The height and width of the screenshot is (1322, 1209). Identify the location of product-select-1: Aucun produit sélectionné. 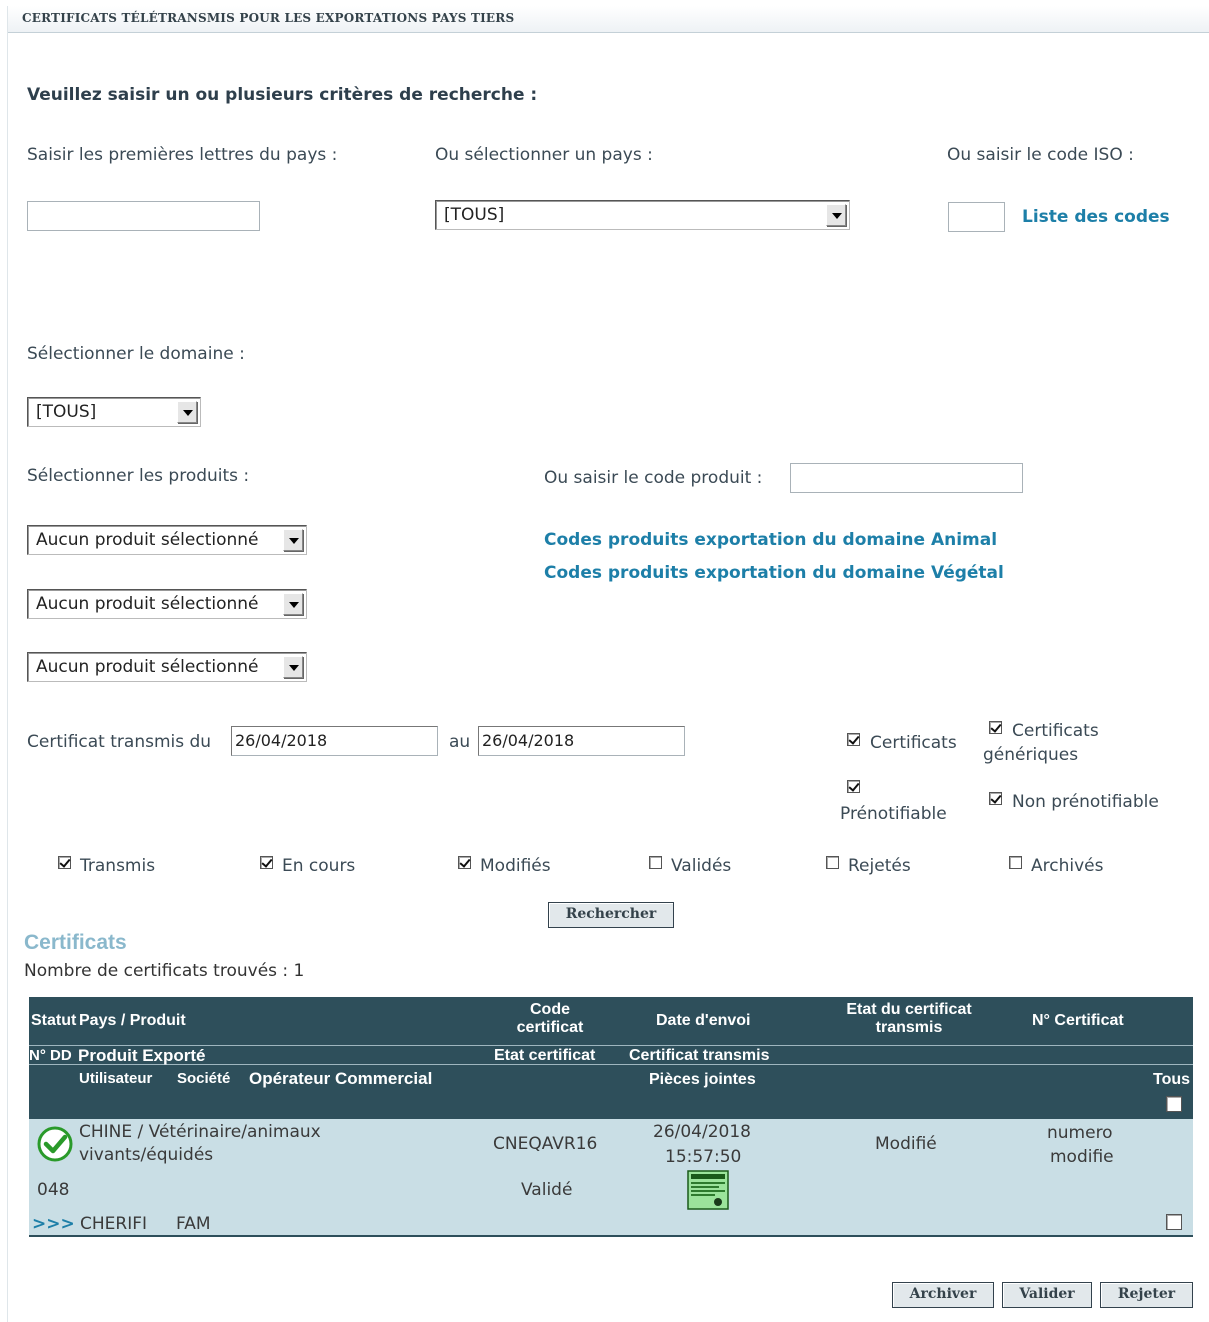
(167, 540).